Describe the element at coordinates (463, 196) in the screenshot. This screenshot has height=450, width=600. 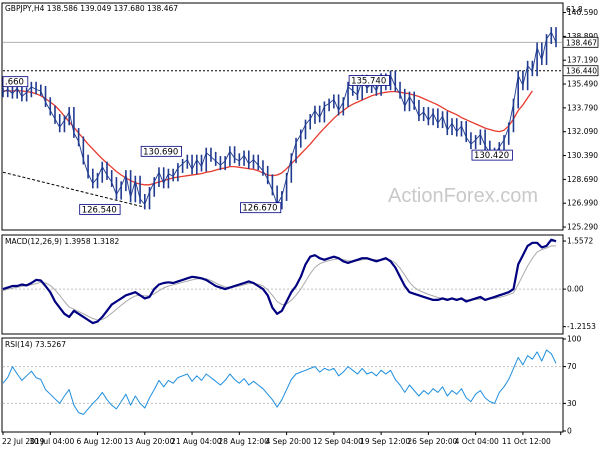
I see `watermark: ActionForex.com` at that location.